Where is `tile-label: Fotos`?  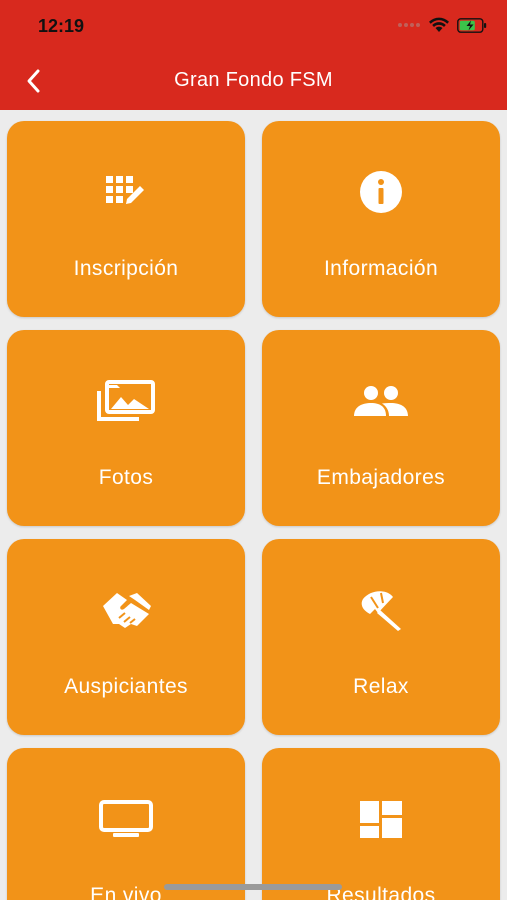 tile-label: Fotos is located at coordinates (126, 477).